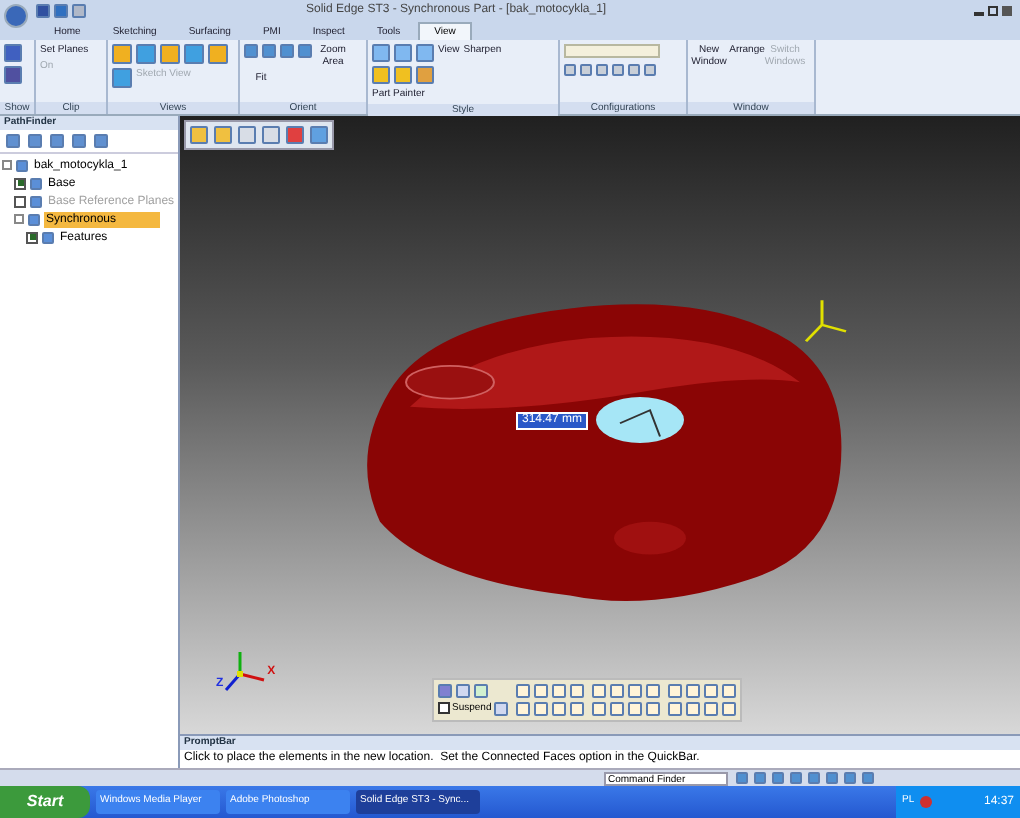 Image resolution: width=1020 pixels, height=818 pixels. What do you see at coordinates (612, 51) in the screenshot?
I see `configuration-dropdown` at bounding box center [612, 51].